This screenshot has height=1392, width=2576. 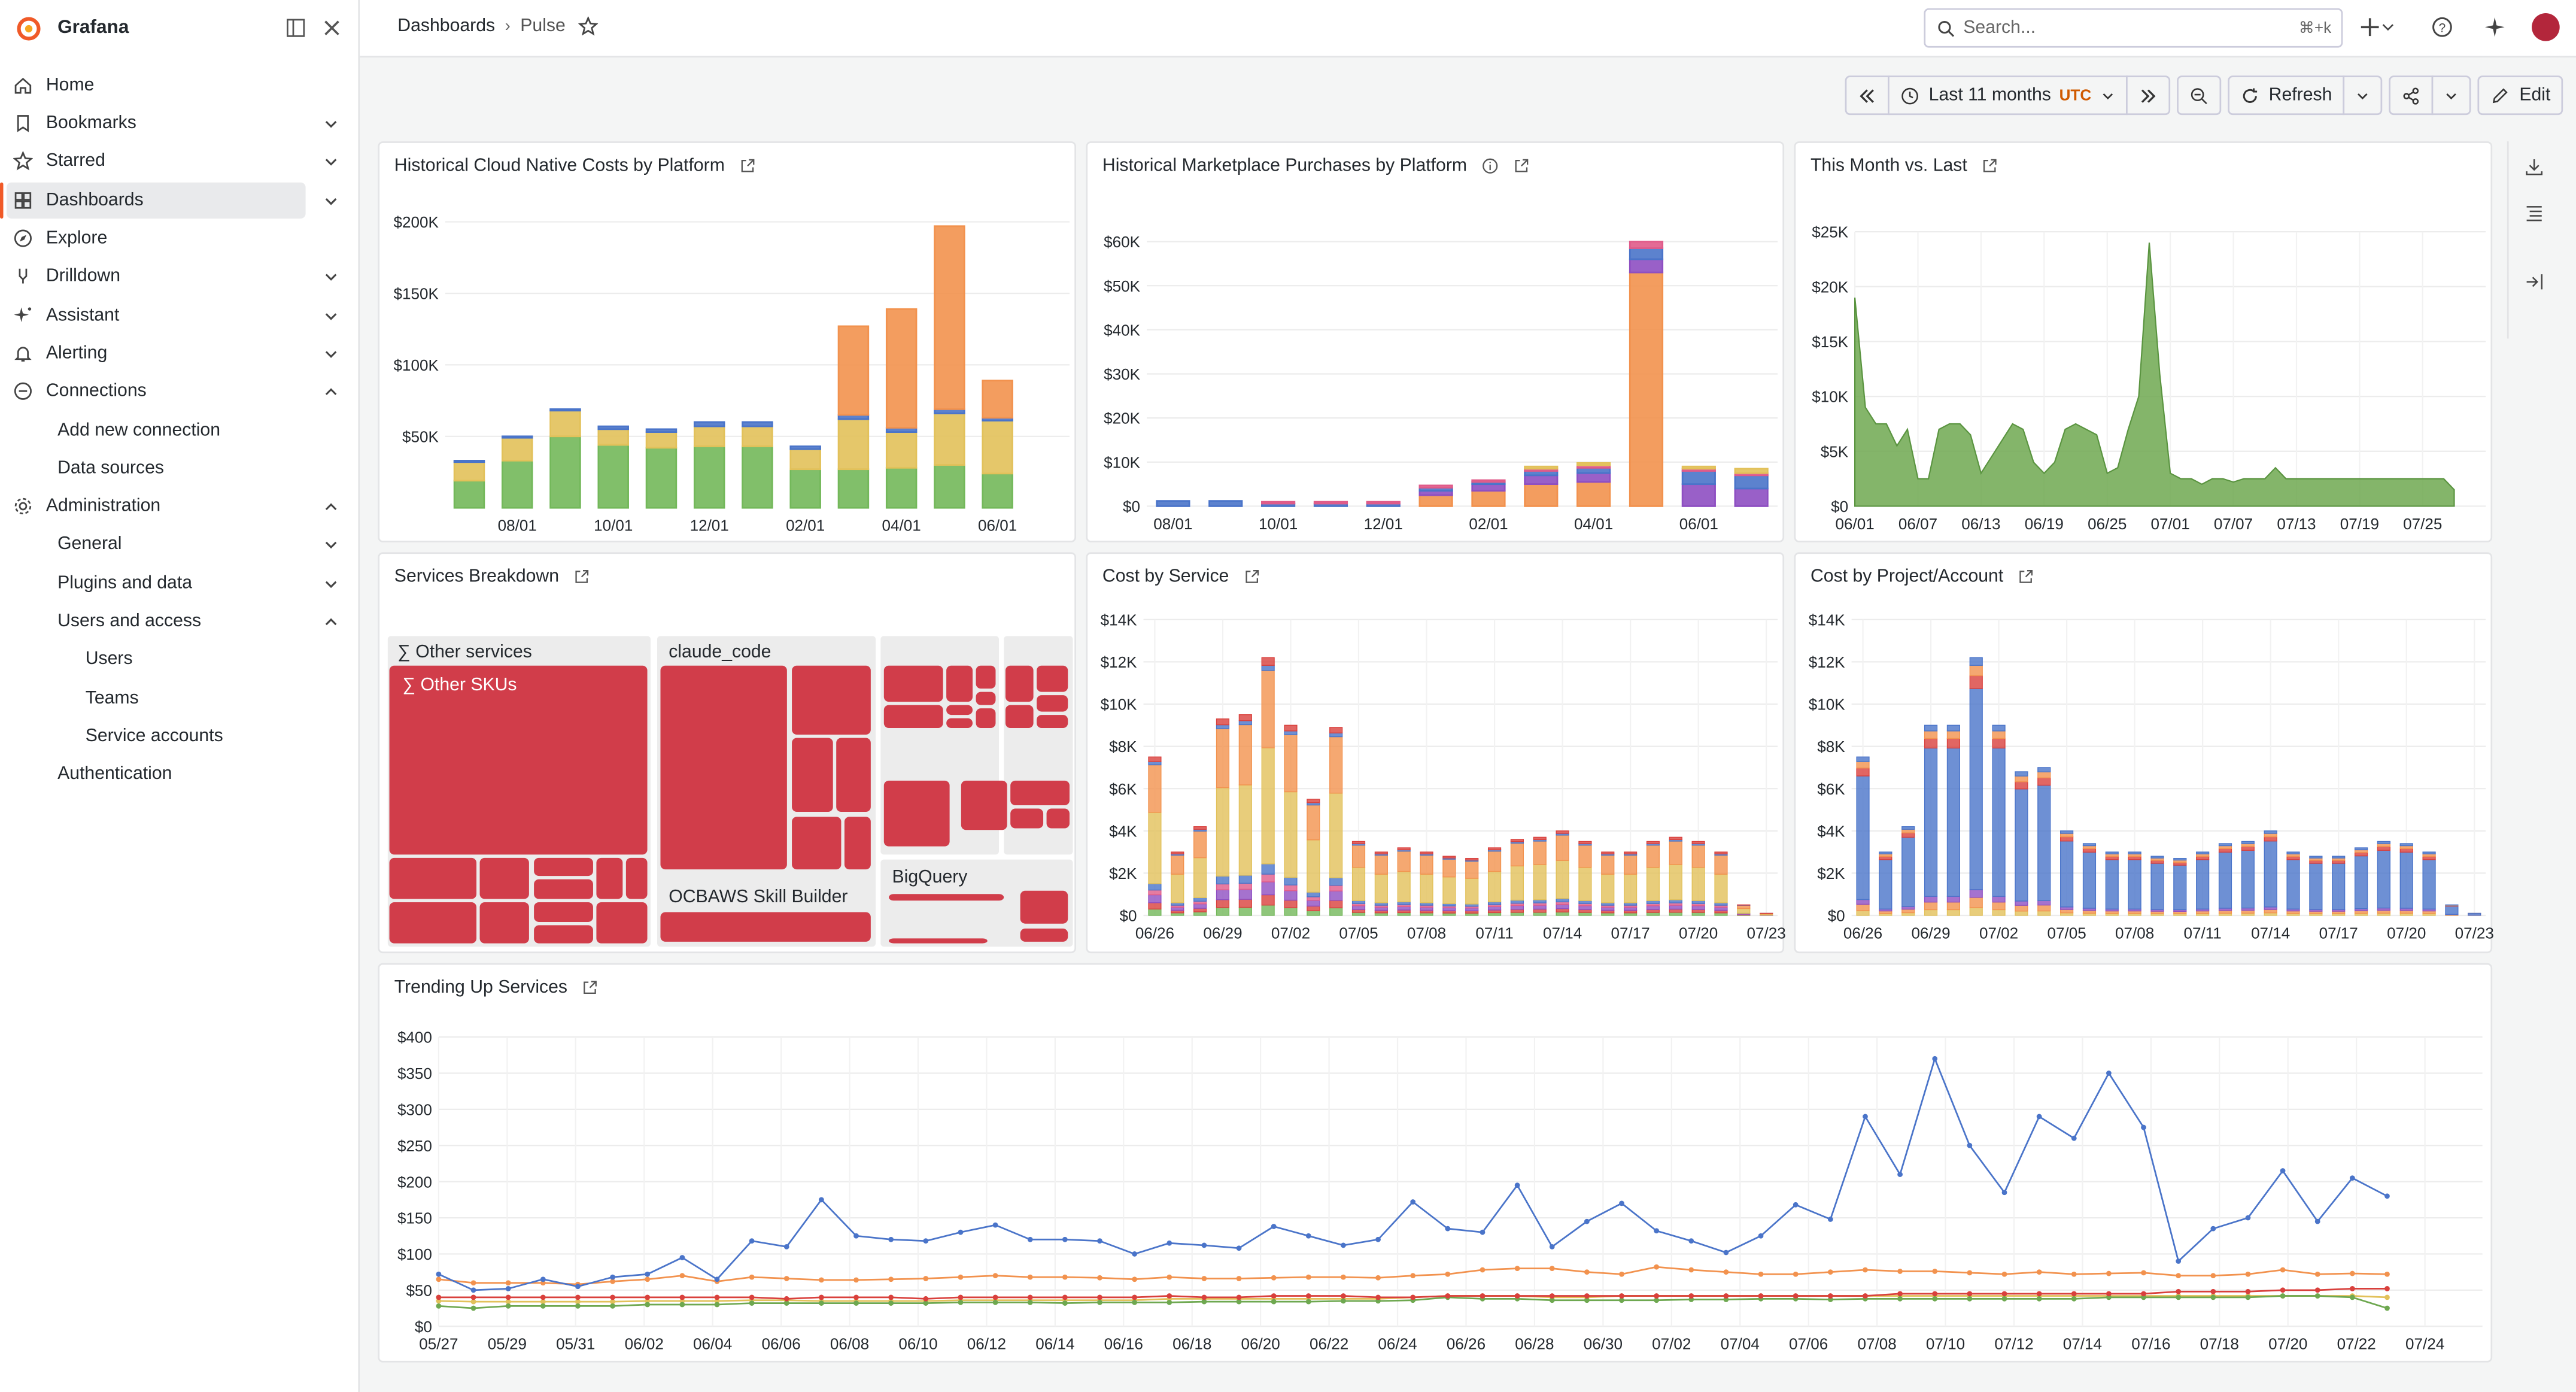 I want to click on time-range-picker: Last 11 months UTC, so click(x=2008, y=95).